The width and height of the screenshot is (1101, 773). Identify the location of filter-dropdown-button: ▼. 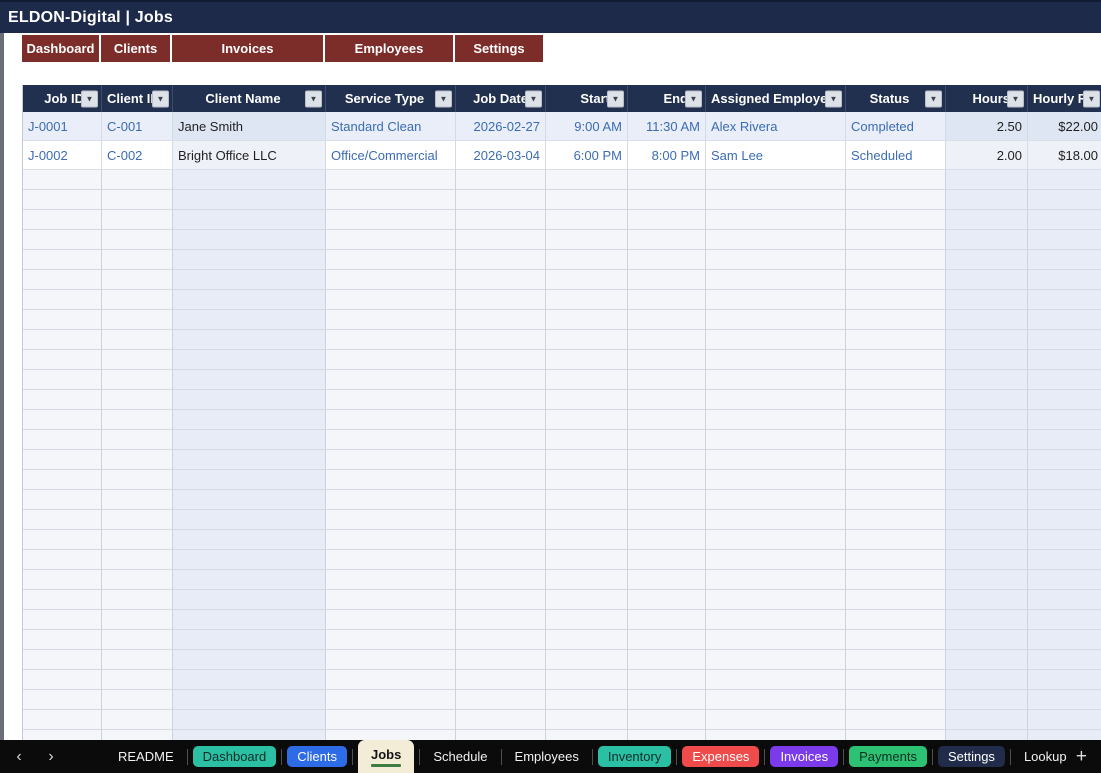
(89, 98).